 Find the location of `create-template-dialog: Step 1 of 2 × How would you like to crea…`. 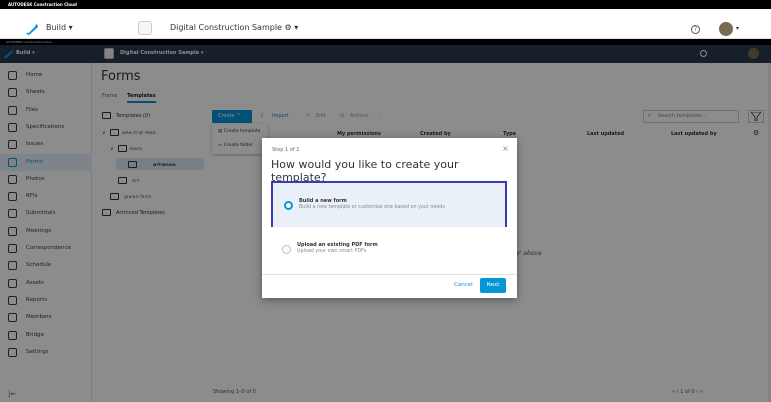

create-template-dialog: Step 1 of 2 × How would you like to crea… is located at coordinates (389, 218).